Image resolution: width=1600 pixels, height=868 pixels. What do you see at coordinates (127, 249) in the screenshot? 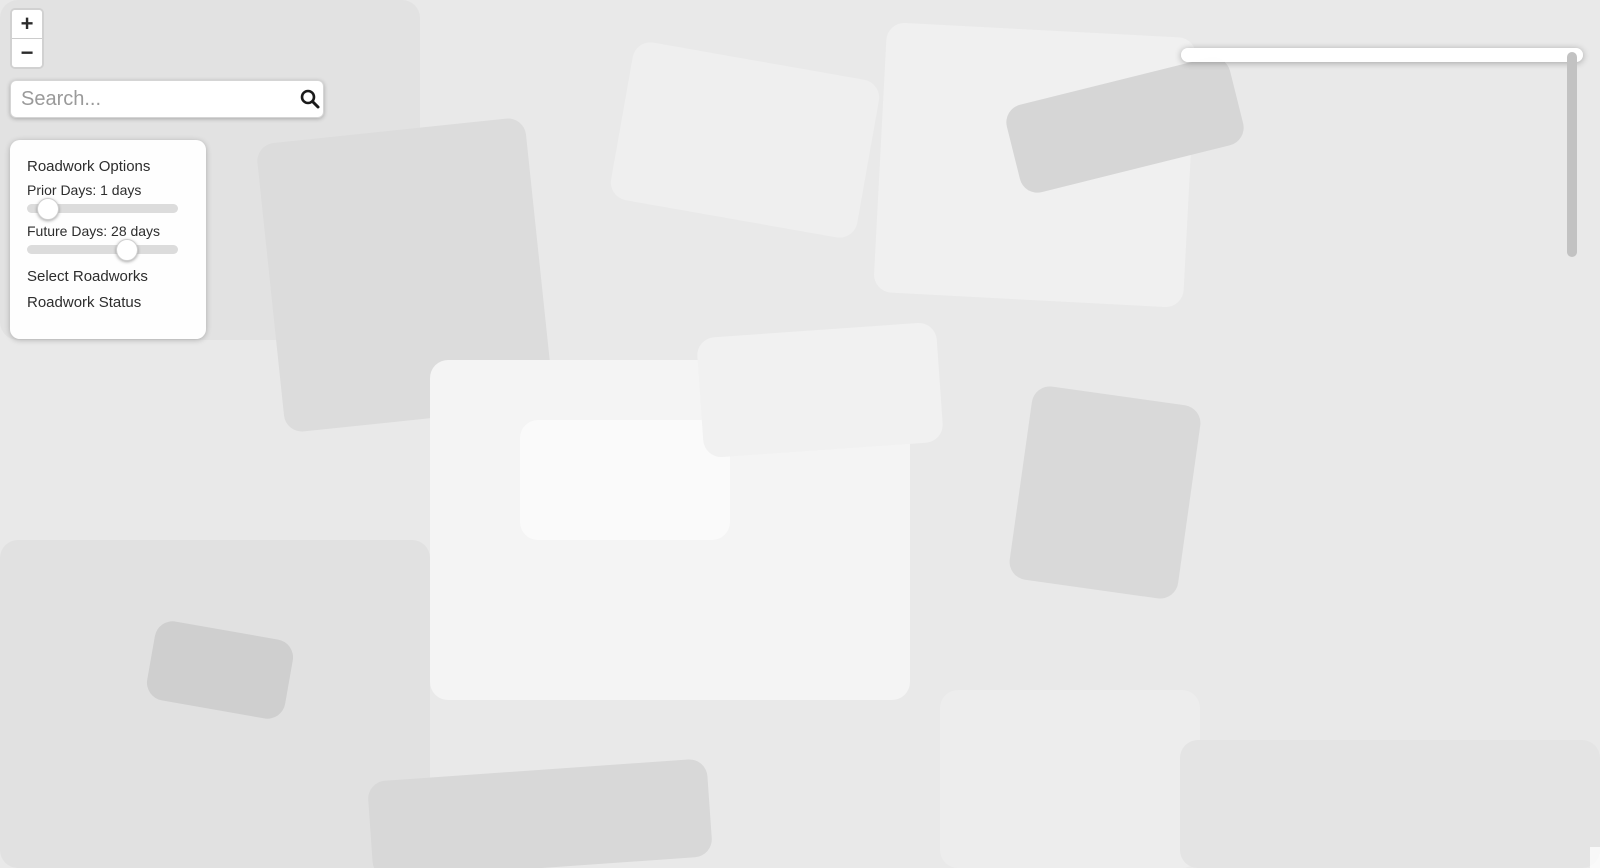
I see `future-days-slider-thumb` at bounding box center [127, 249].